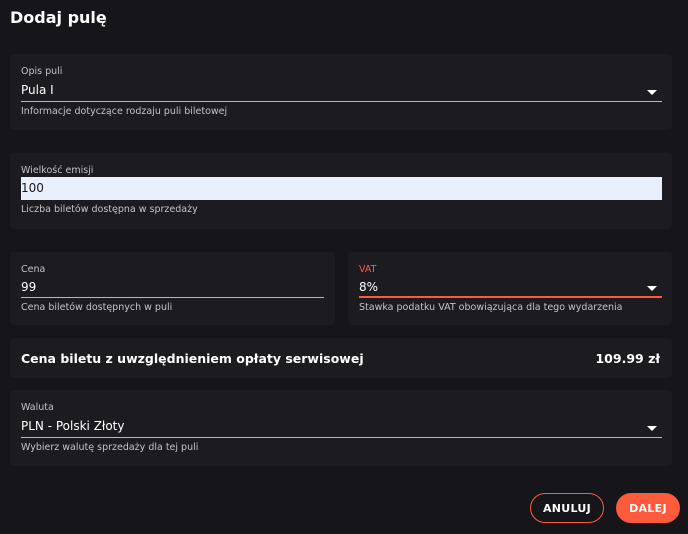  I want to click on emission-input: 100, so click(341, 188).